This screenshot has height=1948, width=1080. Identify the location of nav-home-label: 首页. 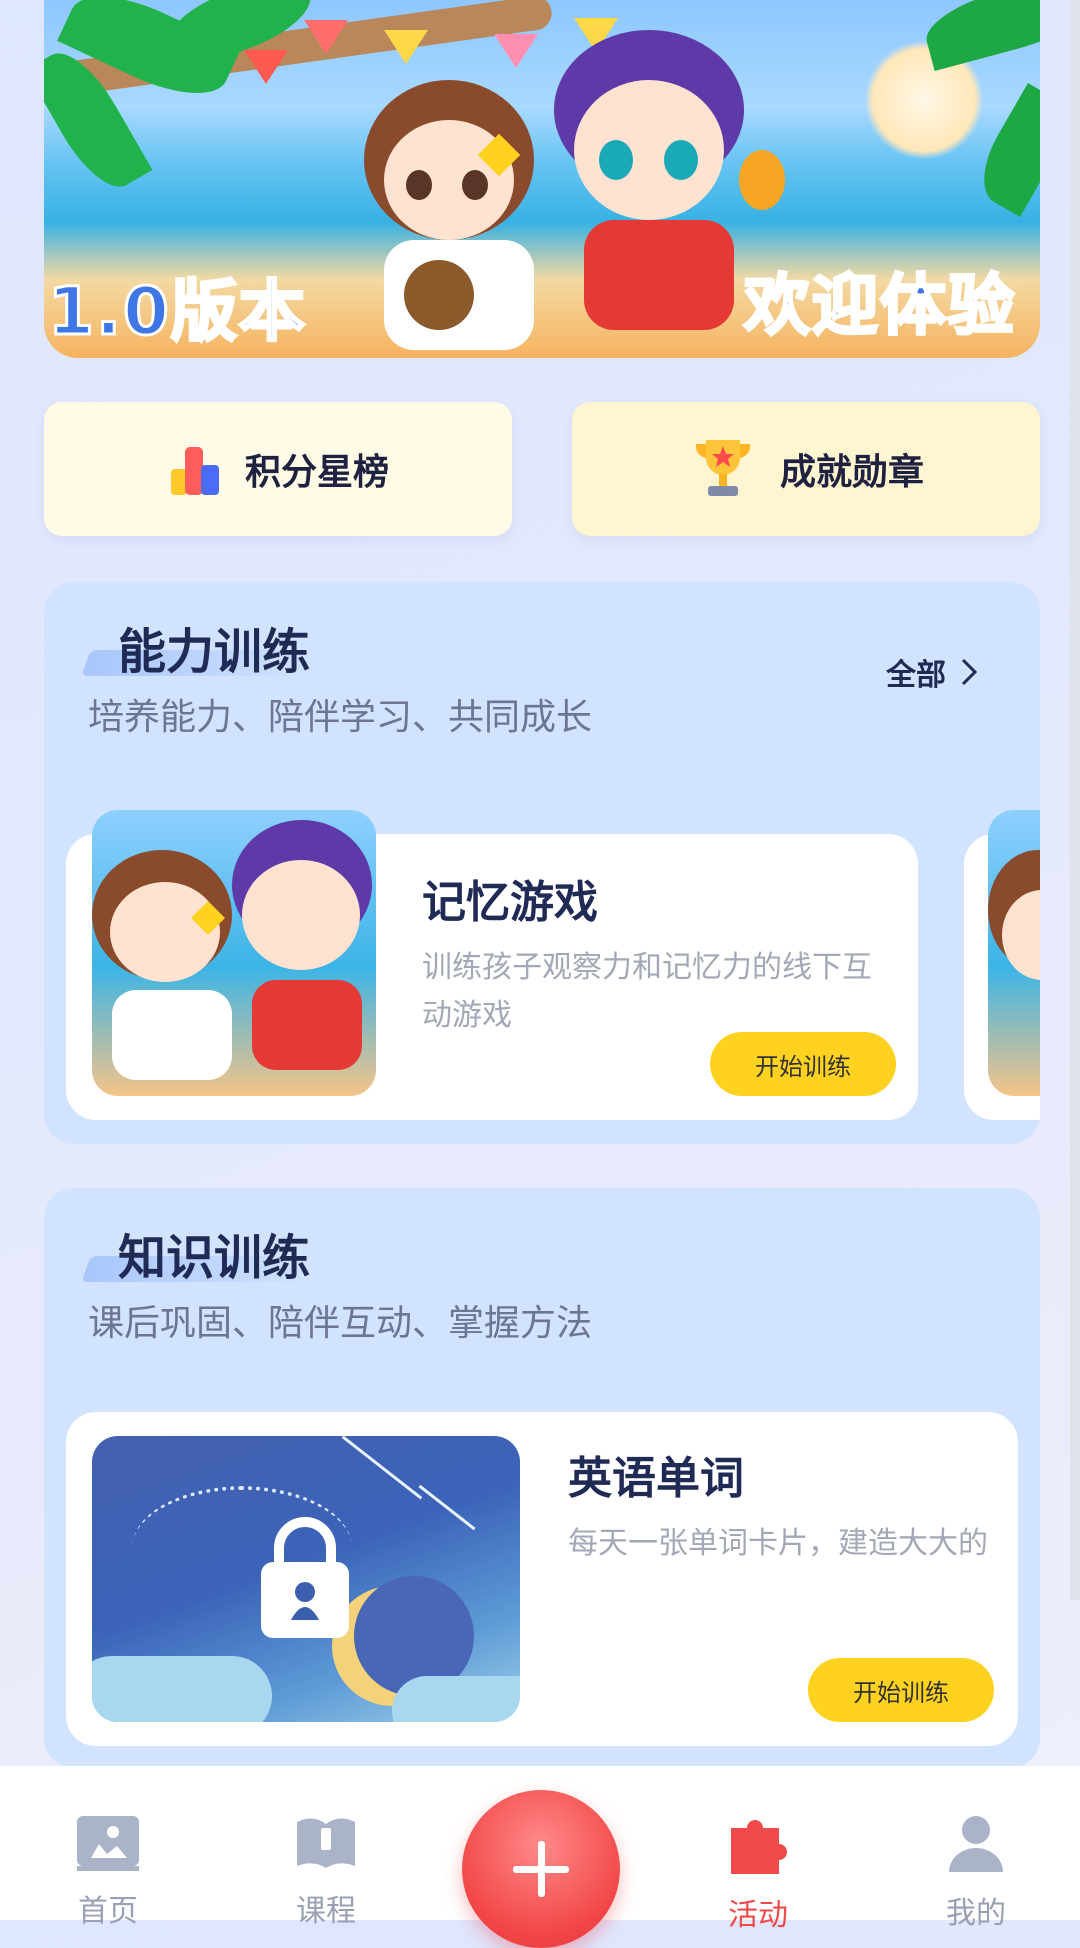
(108, 1911).